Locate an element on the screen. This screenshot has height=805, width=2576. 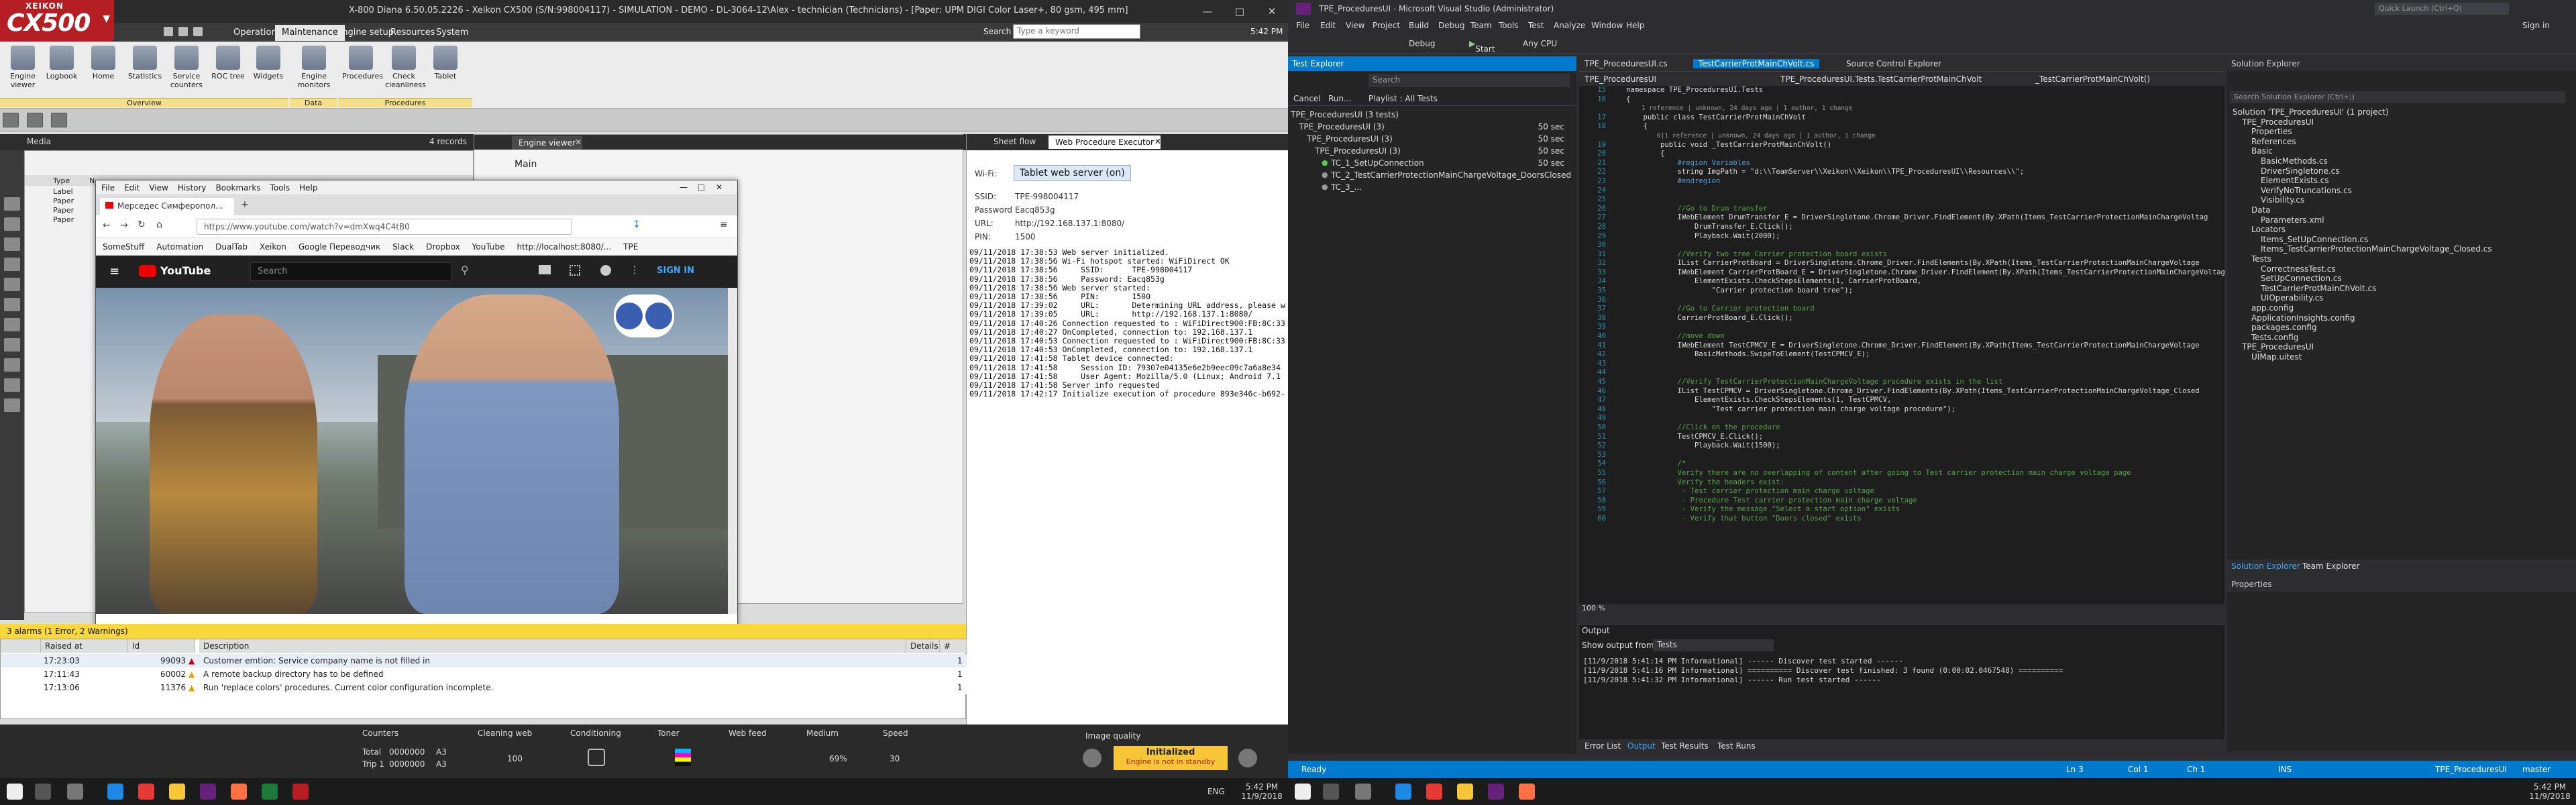
solution-node: TestCarrierProtMainChVolt.cs is located at coordinates (2318, 288).